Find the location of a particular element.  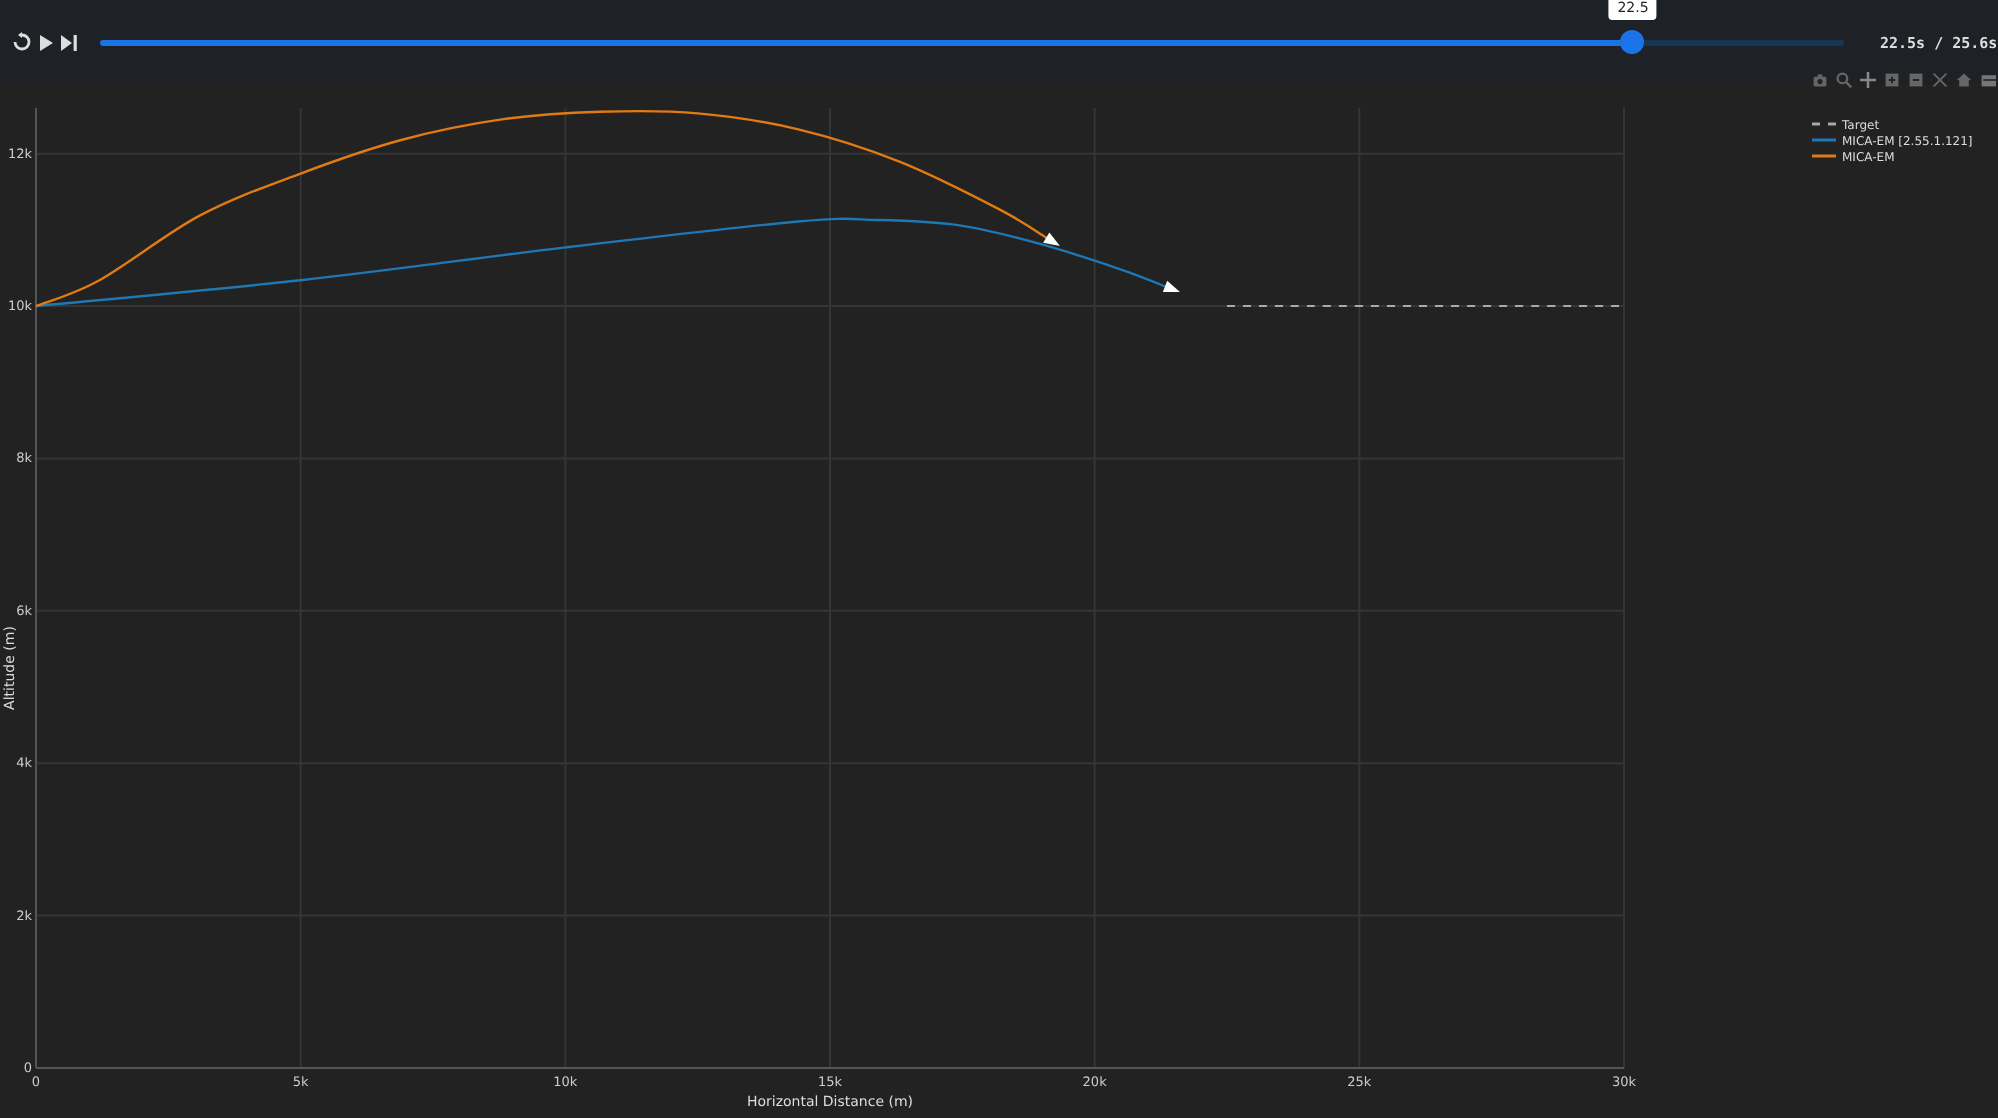

home-icon is located at coordinates (1964, 80).